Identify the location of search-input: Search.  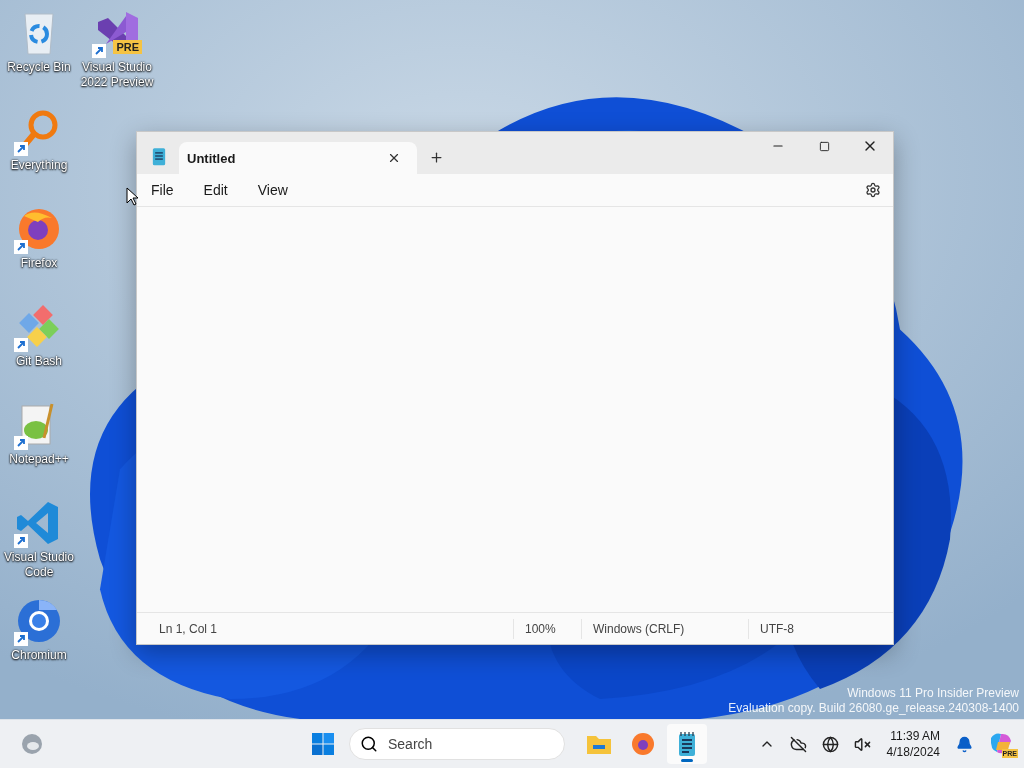
(463, 744).